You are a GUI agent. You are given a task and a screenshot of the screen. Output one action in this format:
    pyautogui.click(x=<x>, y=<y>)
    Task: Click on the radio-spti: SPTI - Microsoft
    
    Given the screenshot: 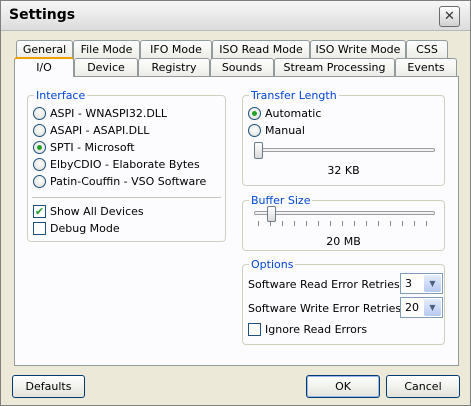 What is the action you would take?
    pyautogui.click(x=84, y=147)
    